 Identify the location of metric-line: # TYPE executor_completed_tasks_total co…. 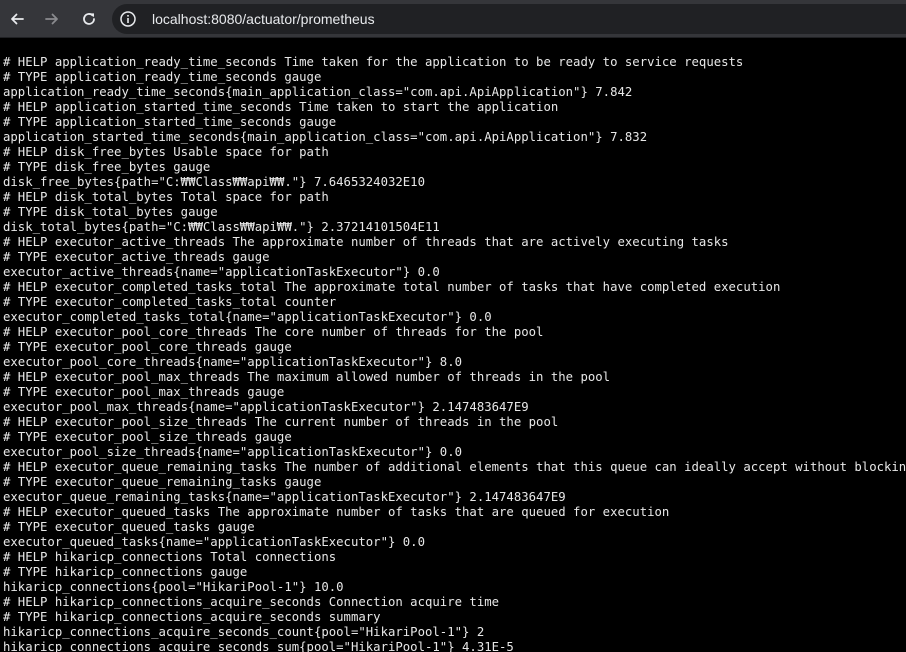
(170, 302).